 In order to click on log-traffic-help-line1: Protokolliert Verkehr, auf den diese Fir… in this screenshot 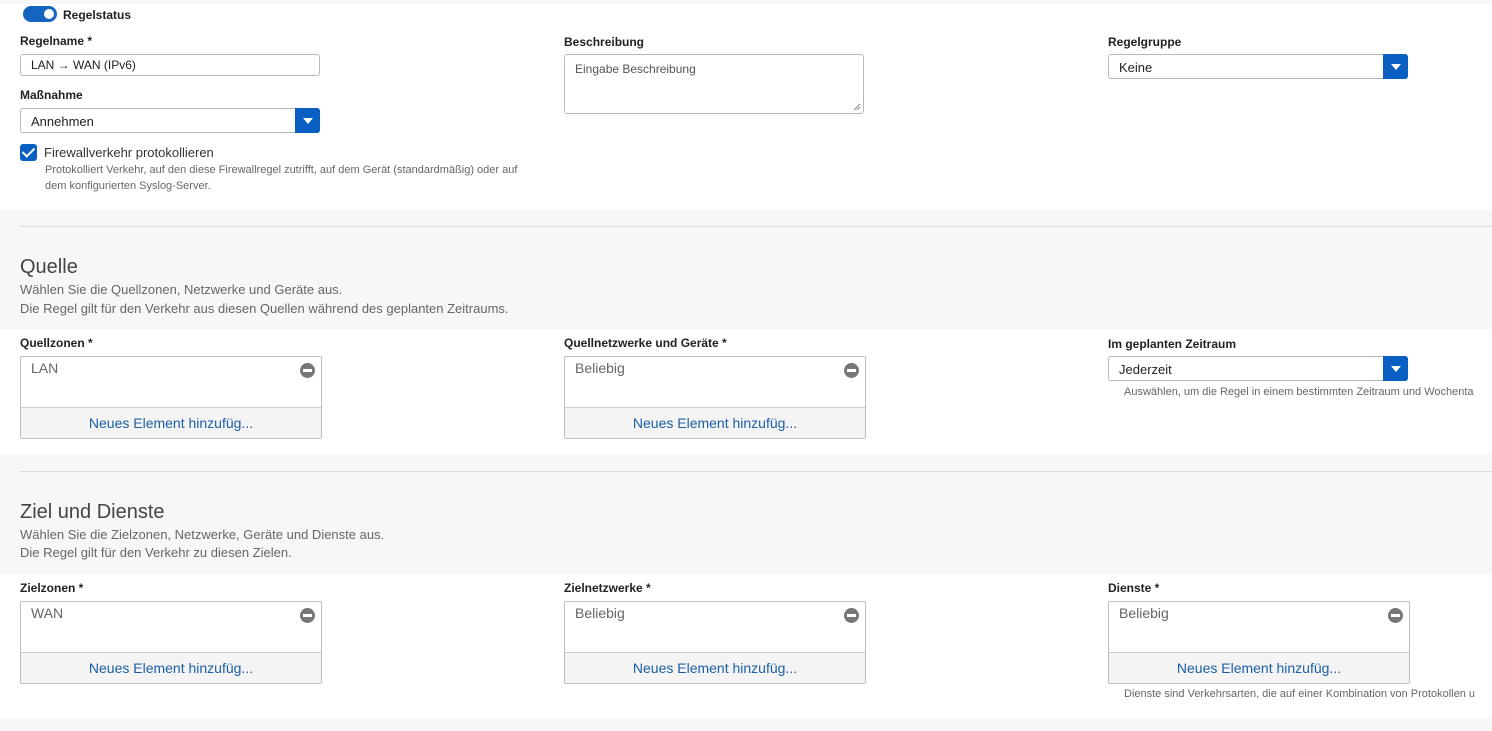, I will do `click(281, 170)`.